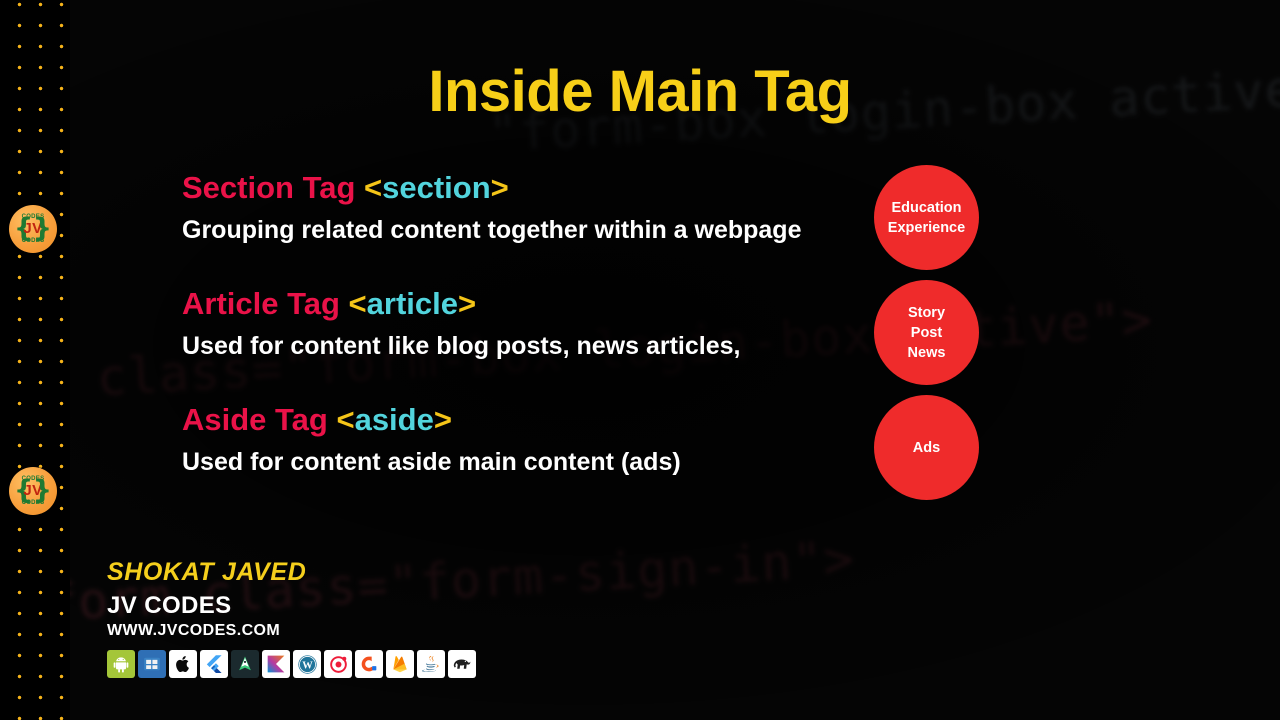  Describe the element at coordinates (640, 715) in the screenshot. I see `bg-code-line: <input type="text" name="username"` at that location.